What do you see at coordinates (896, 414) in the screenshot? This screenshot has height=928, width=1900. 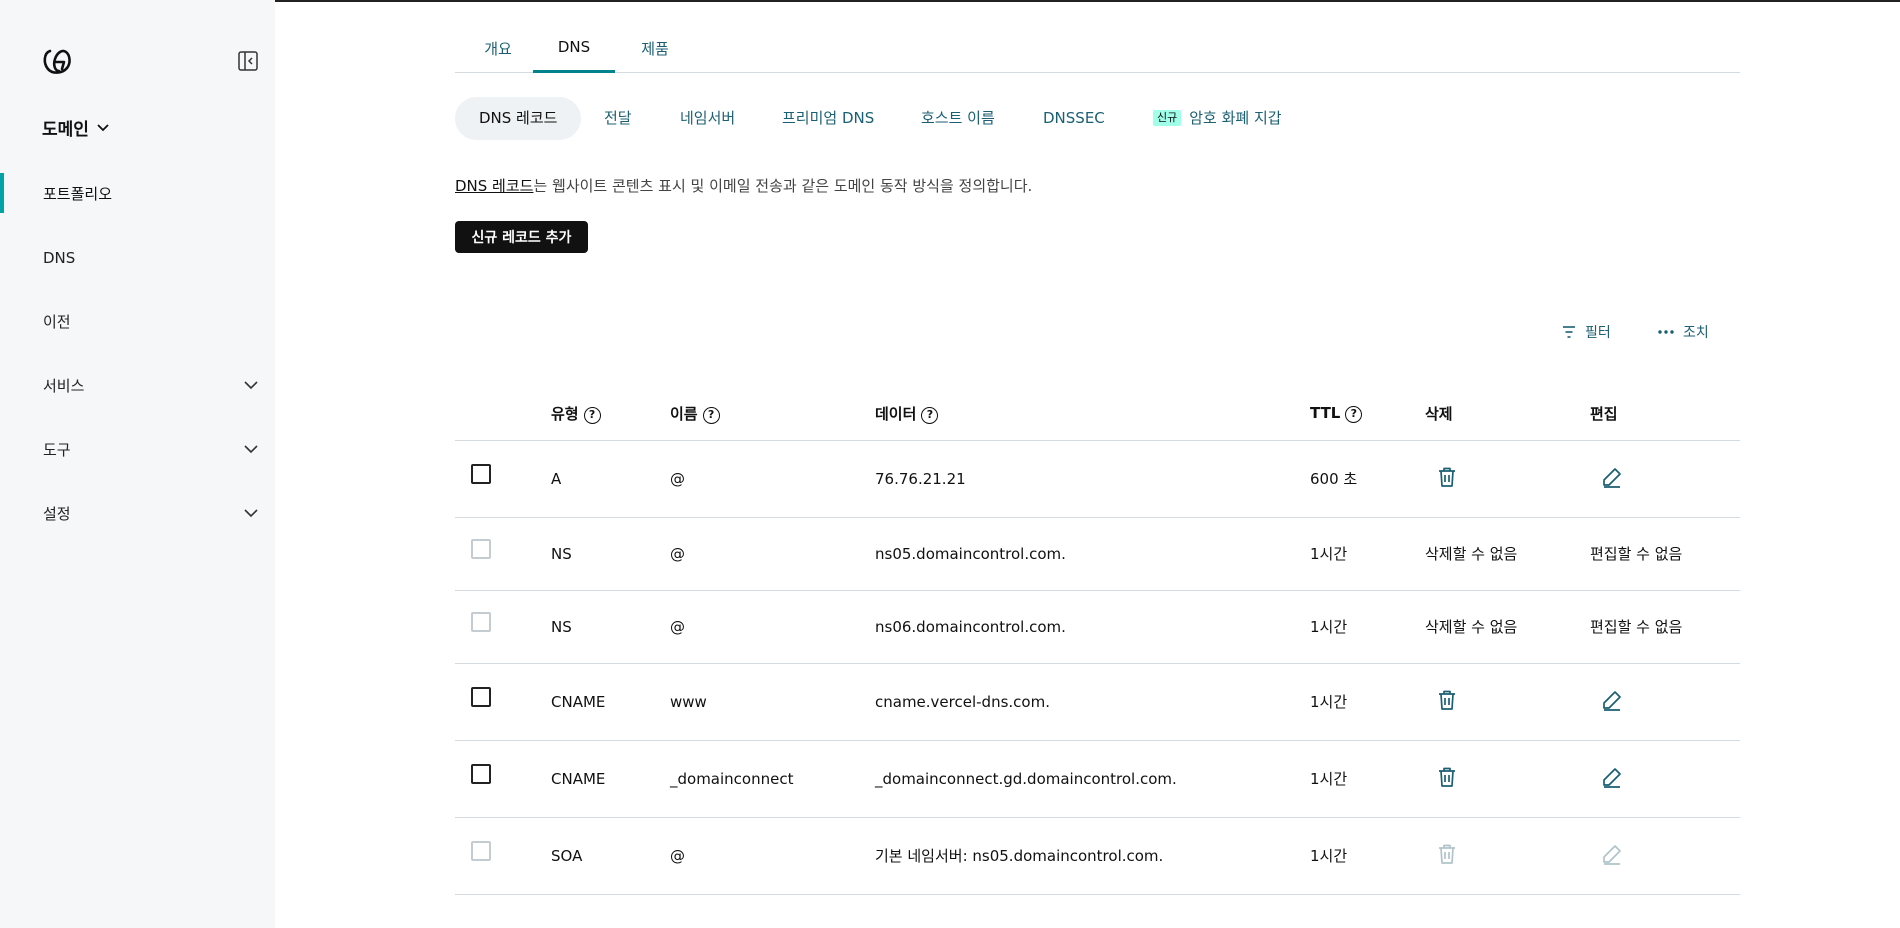 I see `header-label: 데이터` at bounding box center [896, 414].